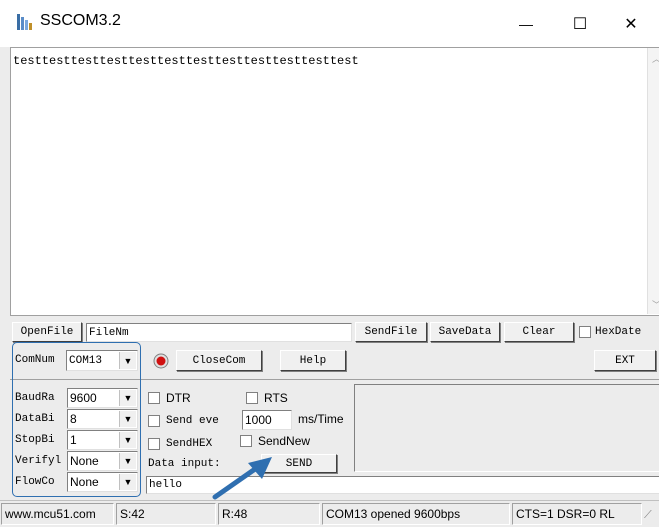 The height and width of the screenshot is (527, 659). I want to click on send-file-button: SendFile, so click(391, 332).